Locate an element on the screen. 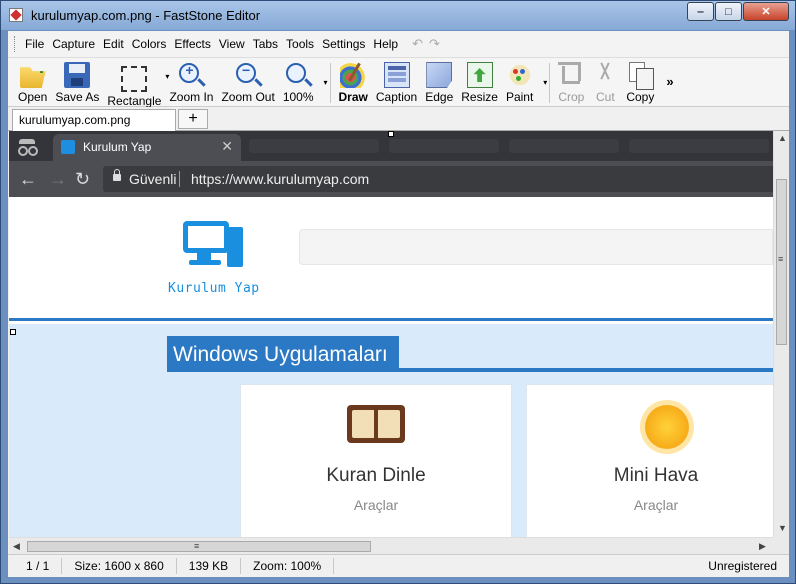 Image resolution: width=796 pixels, height=584 pixels. resize-button: Resize is located at coordinates (479, 83).